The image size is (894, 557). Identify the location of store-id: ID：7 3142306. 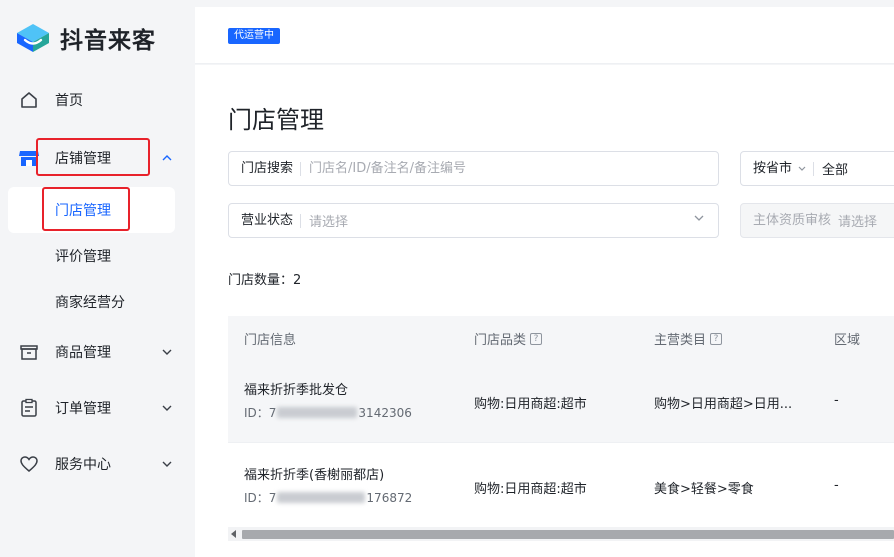
(328, 413).